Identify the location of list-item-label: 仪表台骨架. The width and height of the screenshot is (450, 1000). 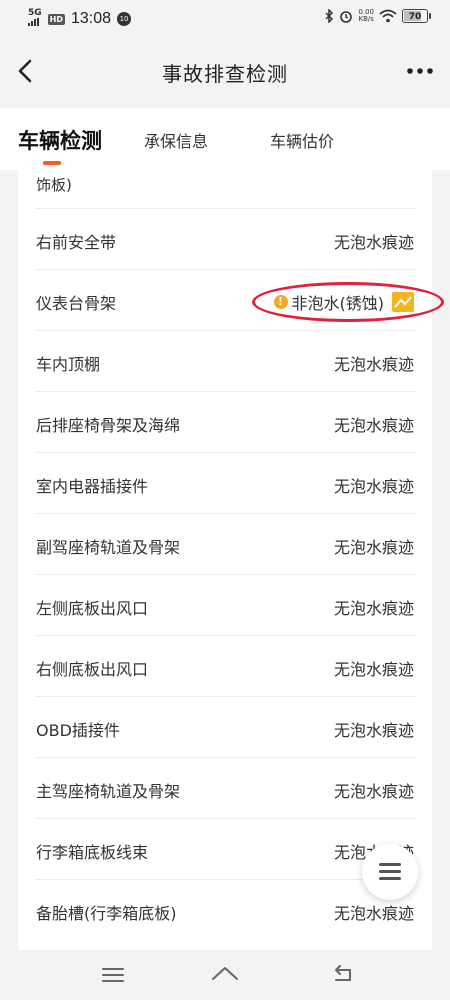
(76, 303).